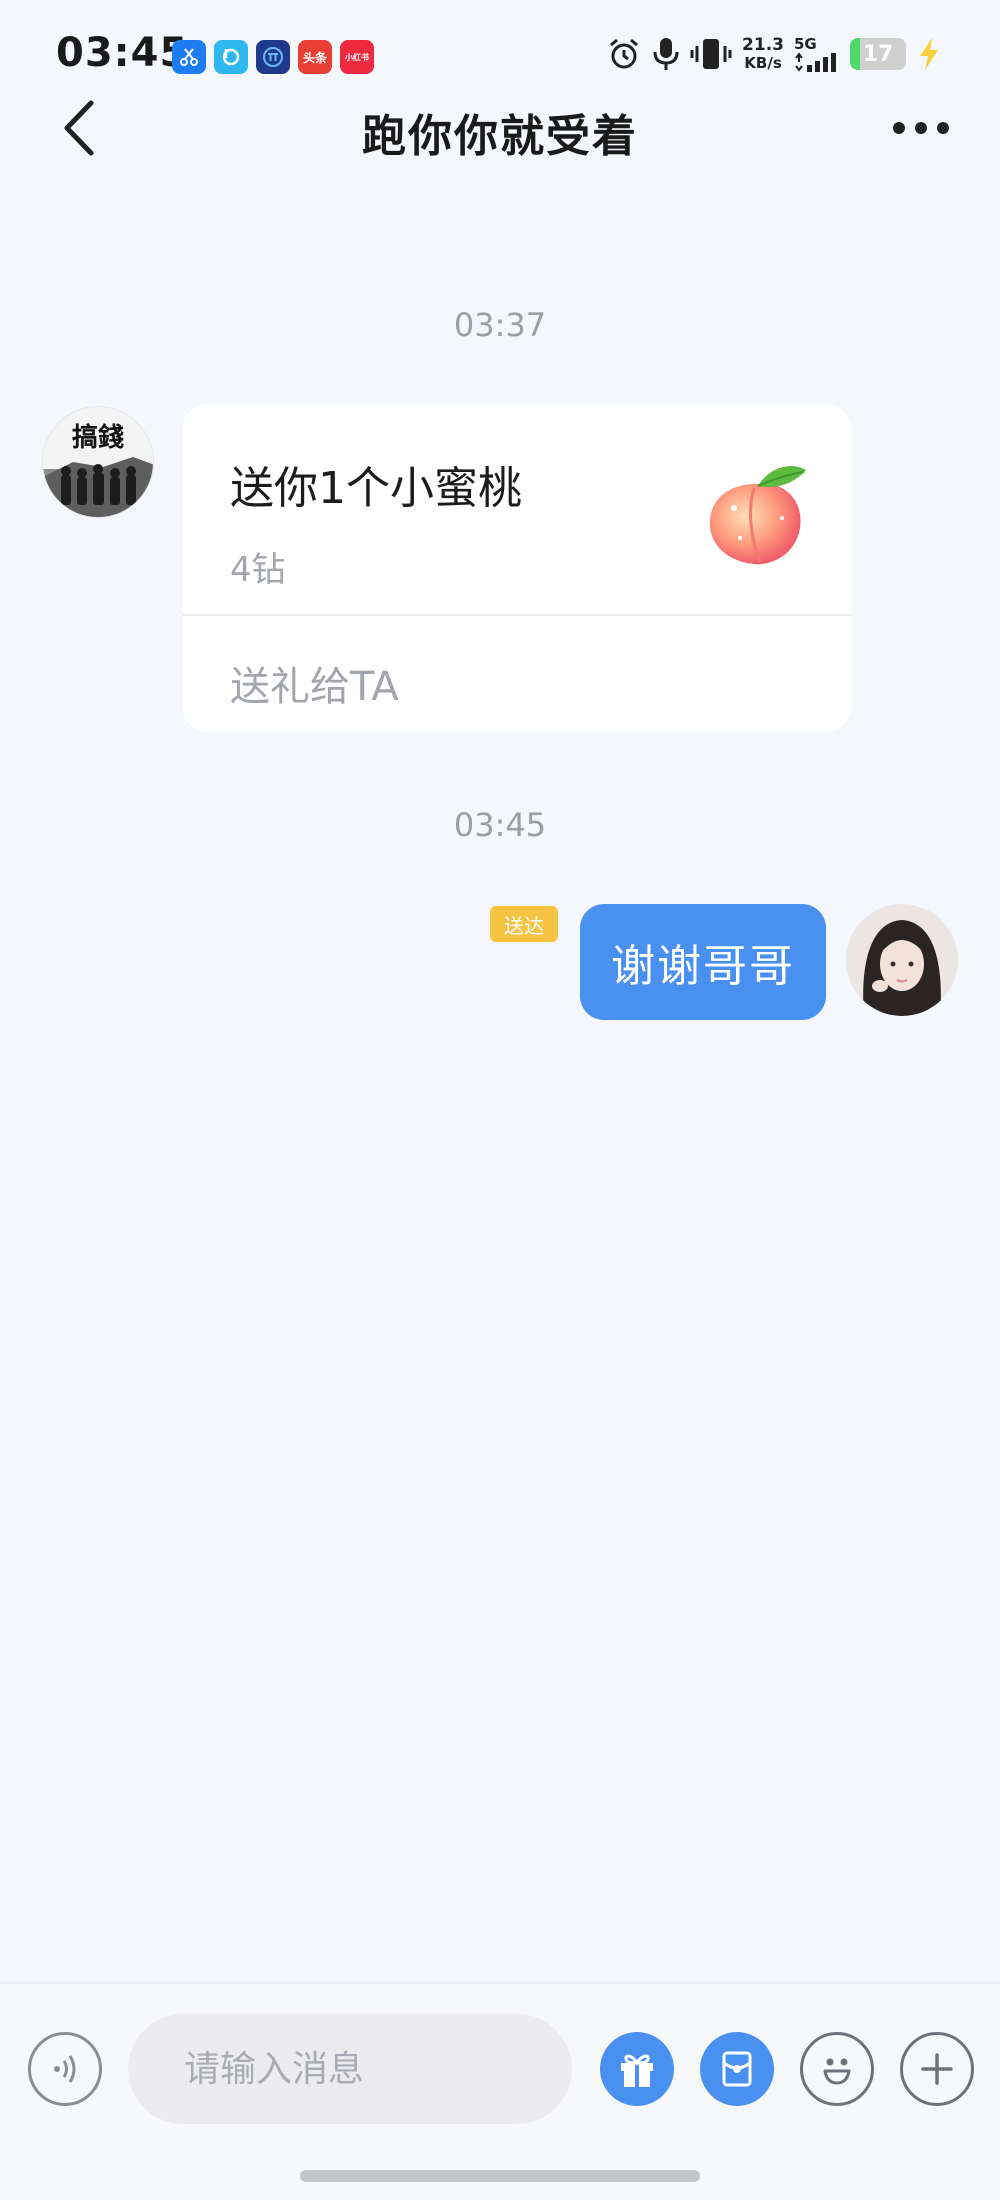  Describe the element at coordinates (350, 2069) in the screenshot. I see `message-input` at that location.